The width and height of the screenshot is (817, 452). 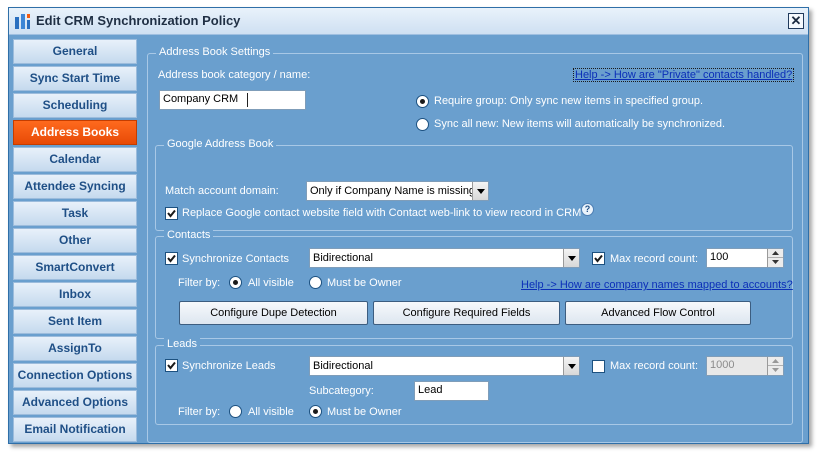 I want to click on close-button: ✕, so click(x=796, y=21).